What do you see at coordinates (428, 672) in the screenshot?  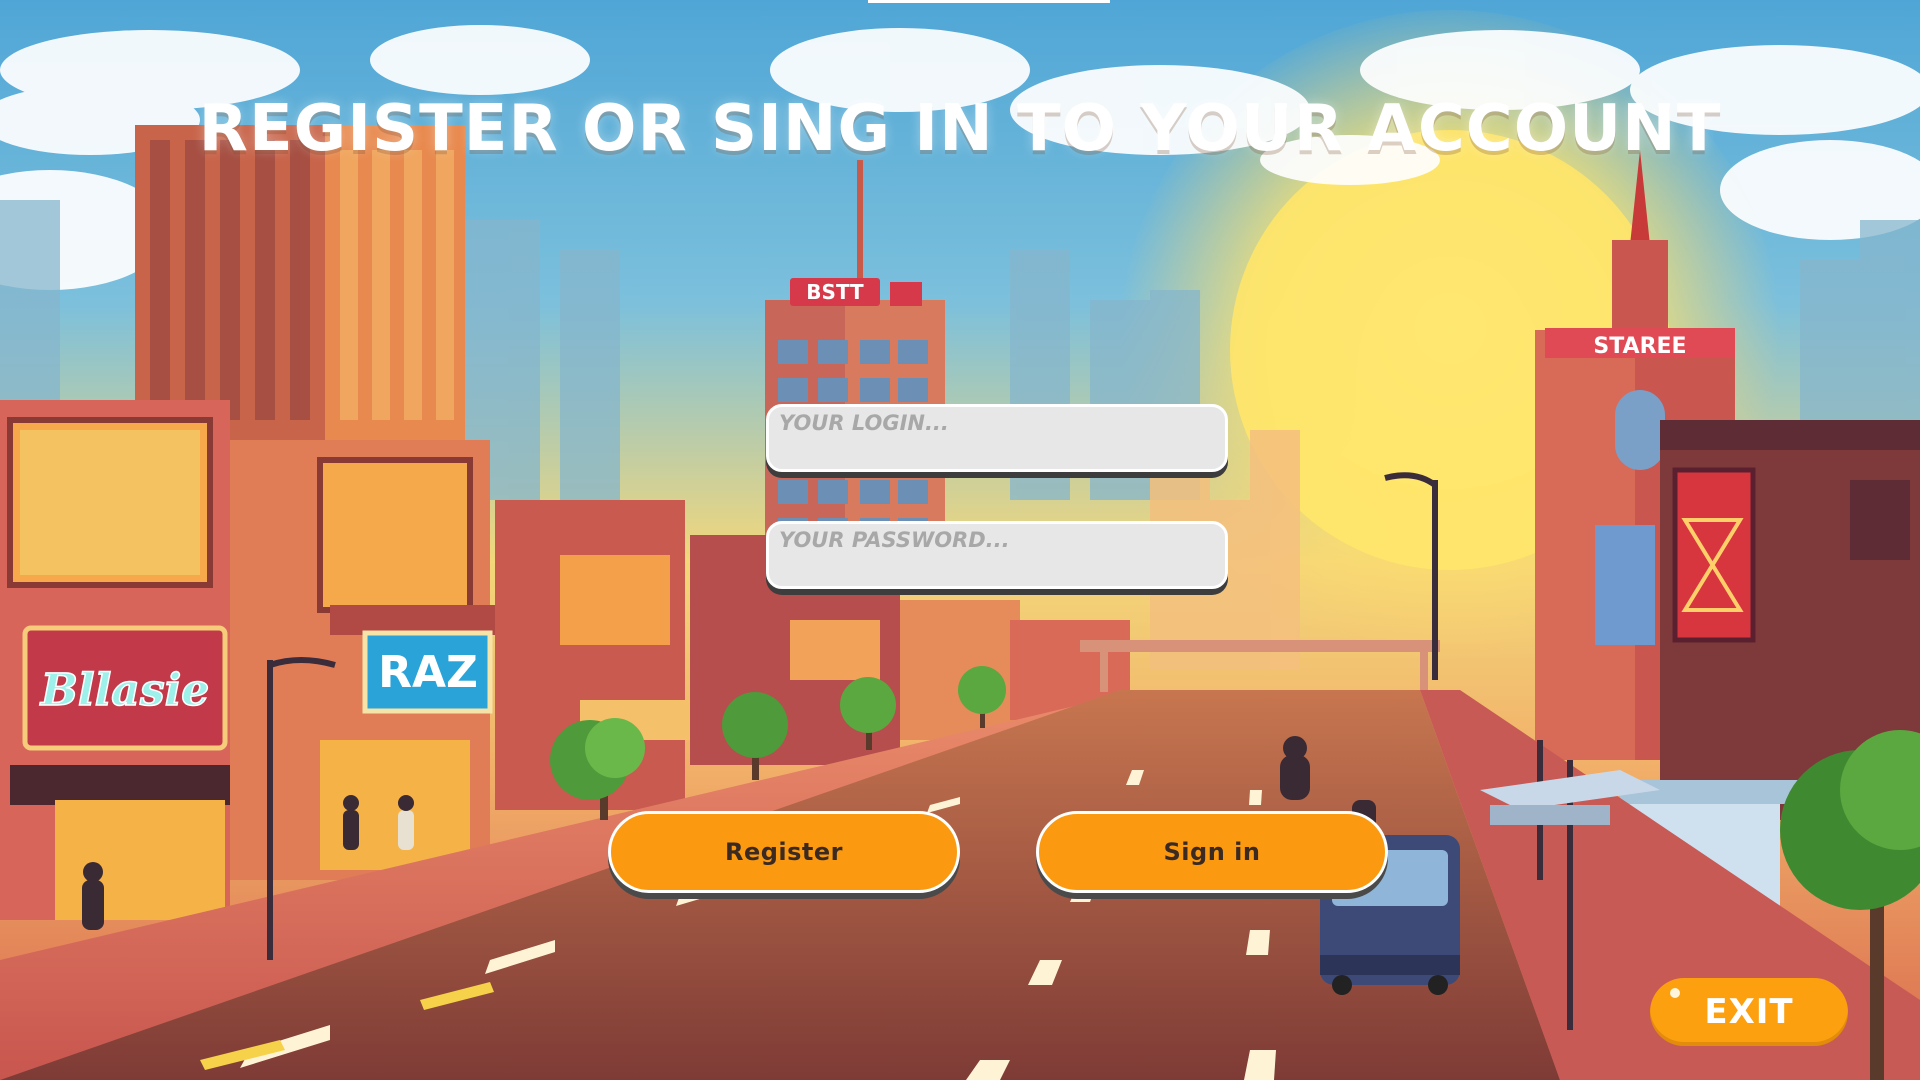 I see `raz-sign: RAZ` at bounding box center [428, 672].